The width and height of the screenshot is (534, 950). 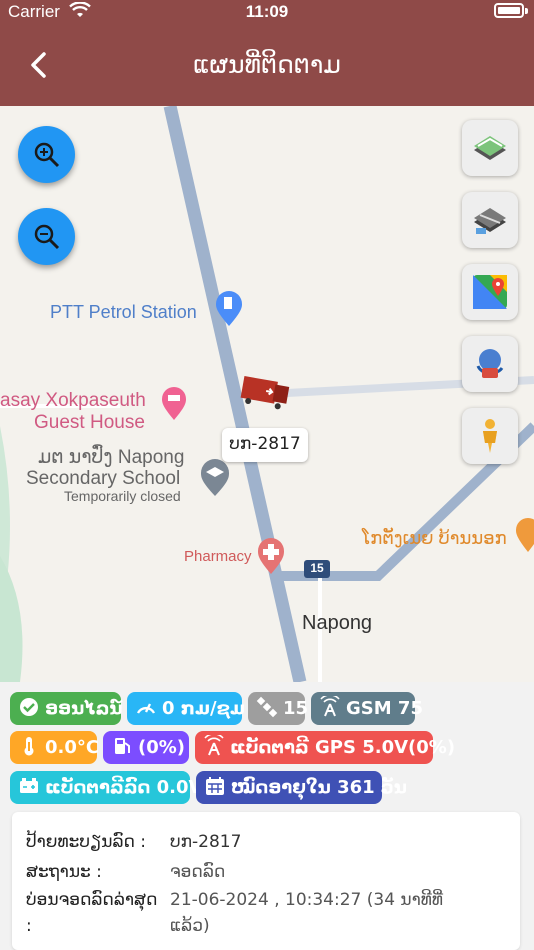 I want to click on map-label-guesthouse-2: Guest House, so click(x=89, y=422).